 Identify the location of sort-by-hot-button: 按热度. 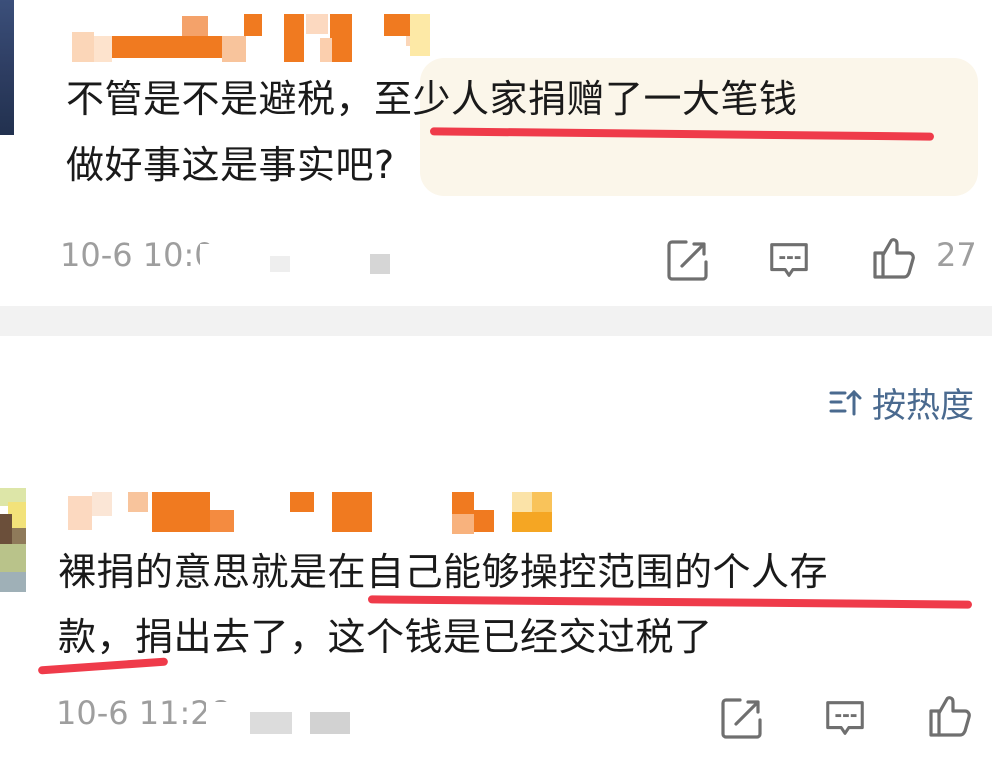
(901, 402).